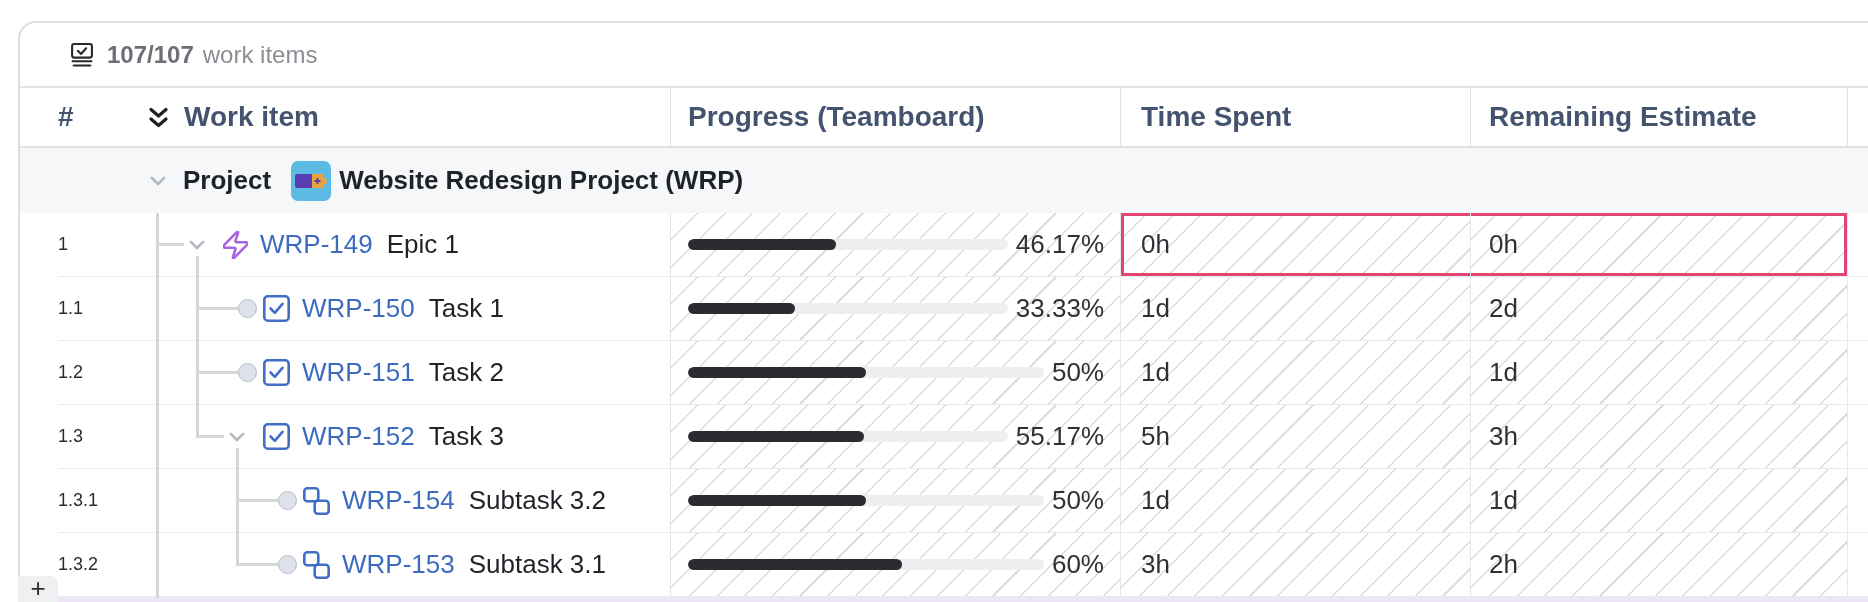 The image size is (1868, 602). What do you see at coordinates (71, 308) in the screenshot?
I see `row-number: 1.1` at bounding box center [71, 308].